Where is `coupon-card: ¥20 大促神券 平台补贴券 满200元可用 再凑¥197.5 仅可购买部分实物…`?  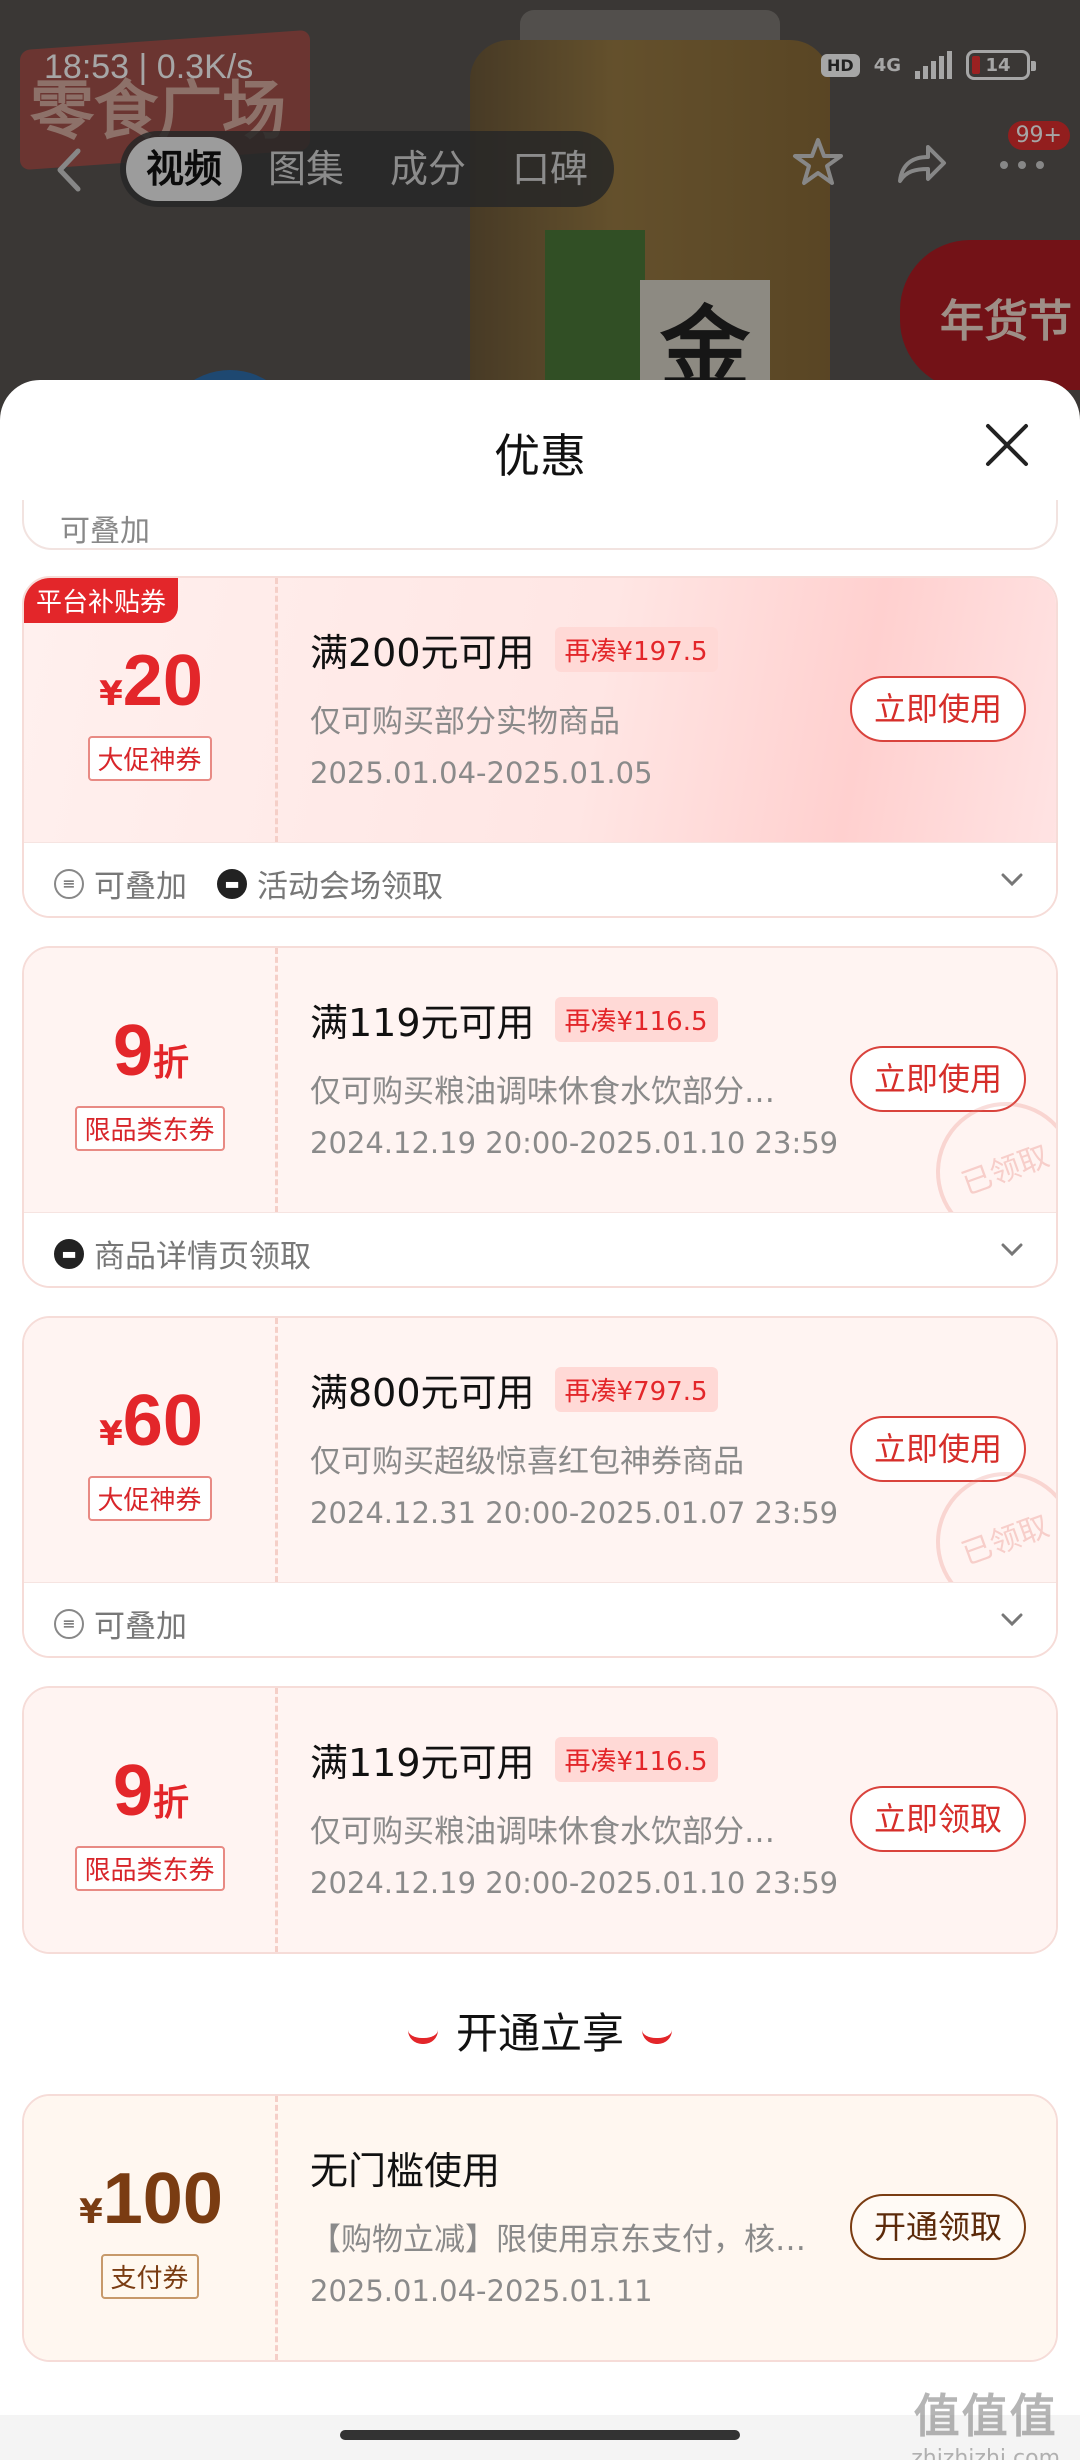 coupon-card: ¥20 大促神券 平台补贴券 满200元可用 再凑¥197.5 仅可购买部分实物… is located at coordinates (540, 747).